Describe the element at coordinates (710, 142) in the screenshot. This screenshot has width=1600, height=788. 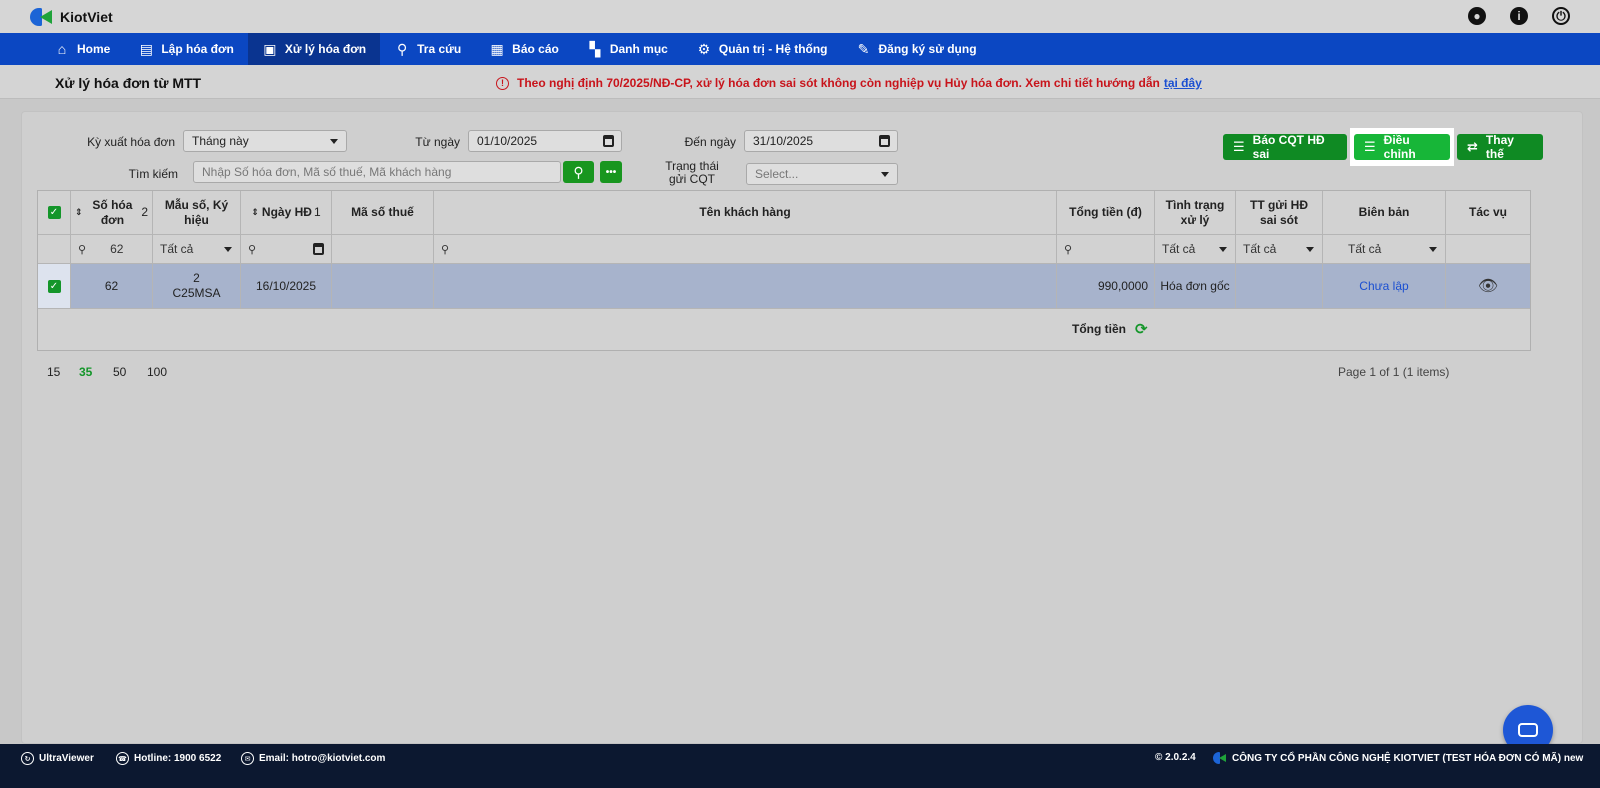
I see `to-date-label: Đến ngày` at that location.